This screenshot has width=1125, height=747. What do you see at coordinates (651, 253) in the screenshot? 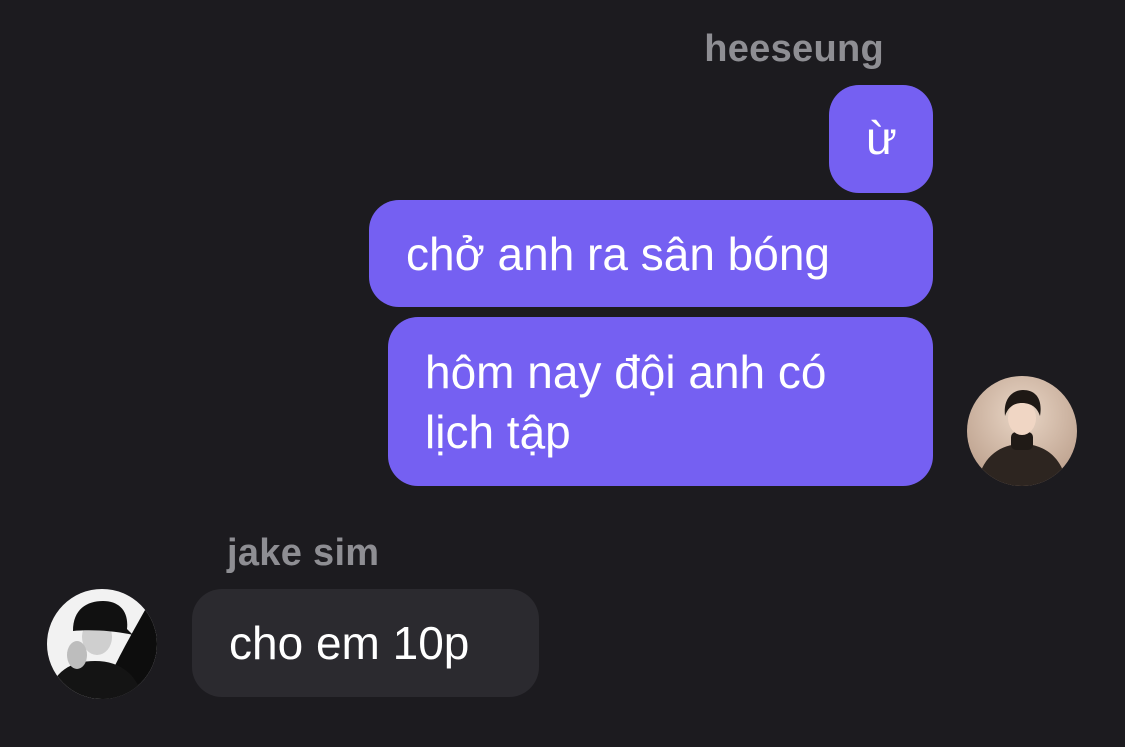
I see `message-bubble-outgoing: chở anh ra sân bóng` at bounding box center [651, 253].